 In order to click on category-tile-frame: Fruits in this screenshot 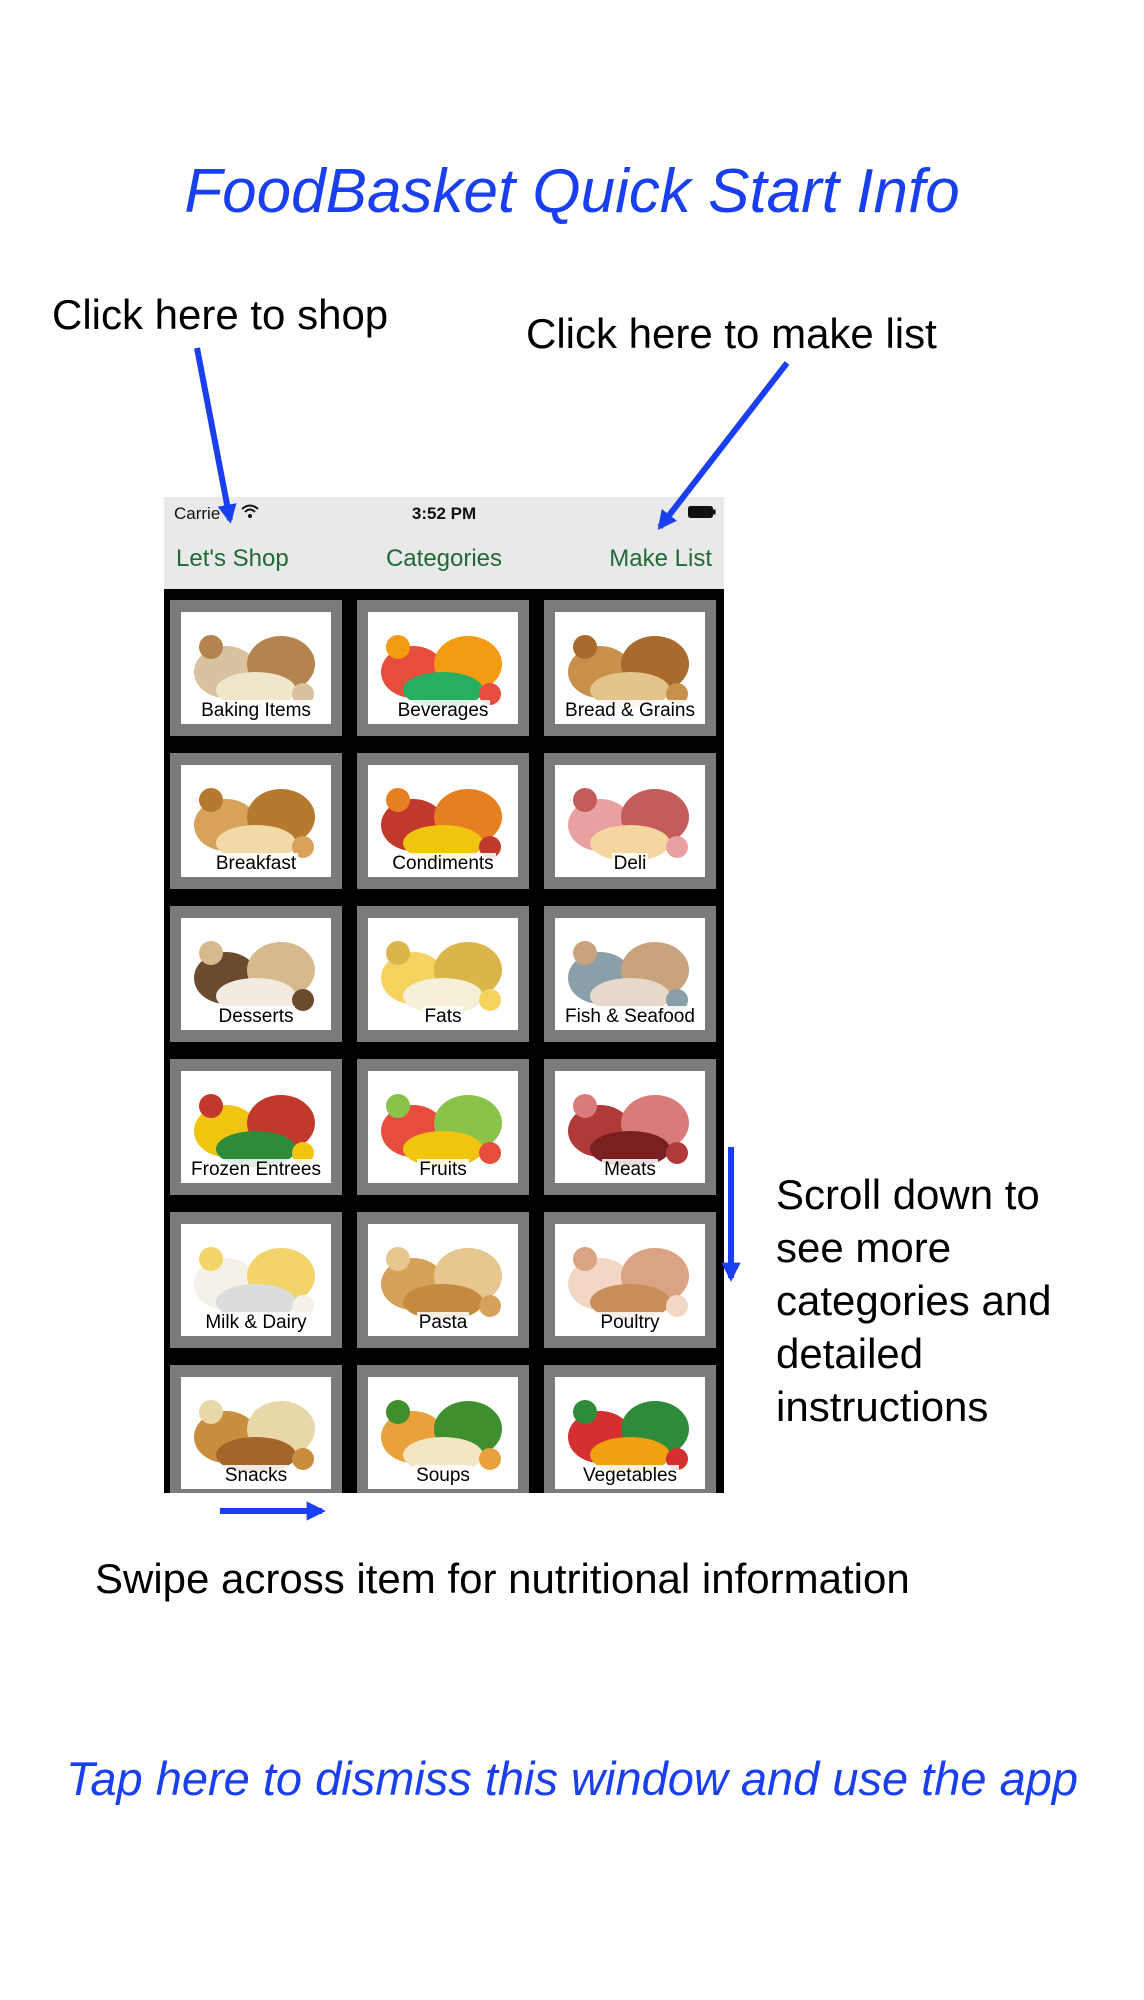, I will do `click(443, 1127)`.